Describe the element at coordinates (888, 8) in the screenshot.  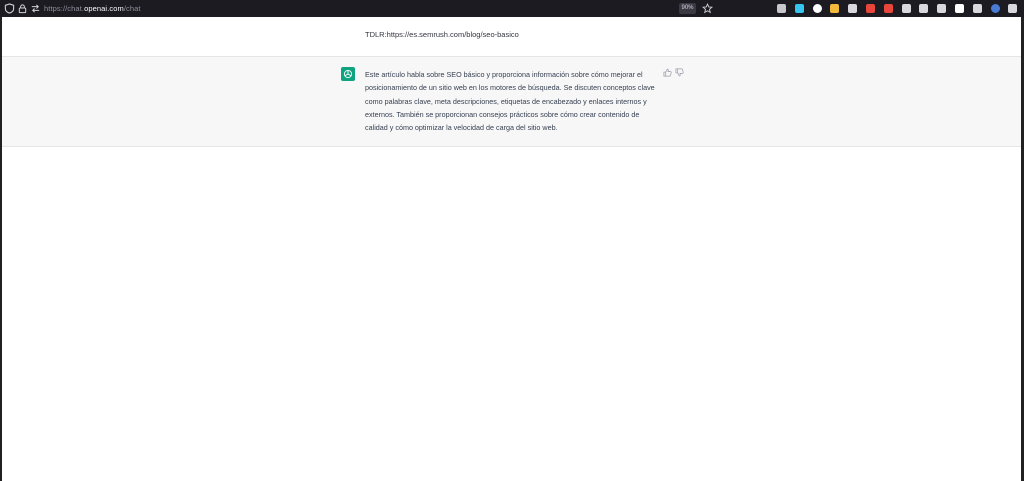
I see `record-icon` at that location.